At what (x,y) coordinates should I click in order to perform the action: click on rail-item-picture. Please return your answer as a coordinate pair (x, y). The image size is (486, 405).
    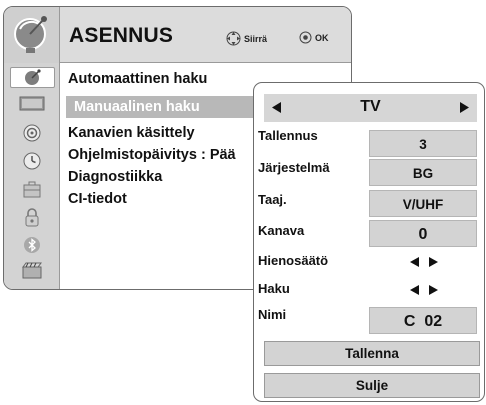
    Looking at the image, I should click on (32, 104).